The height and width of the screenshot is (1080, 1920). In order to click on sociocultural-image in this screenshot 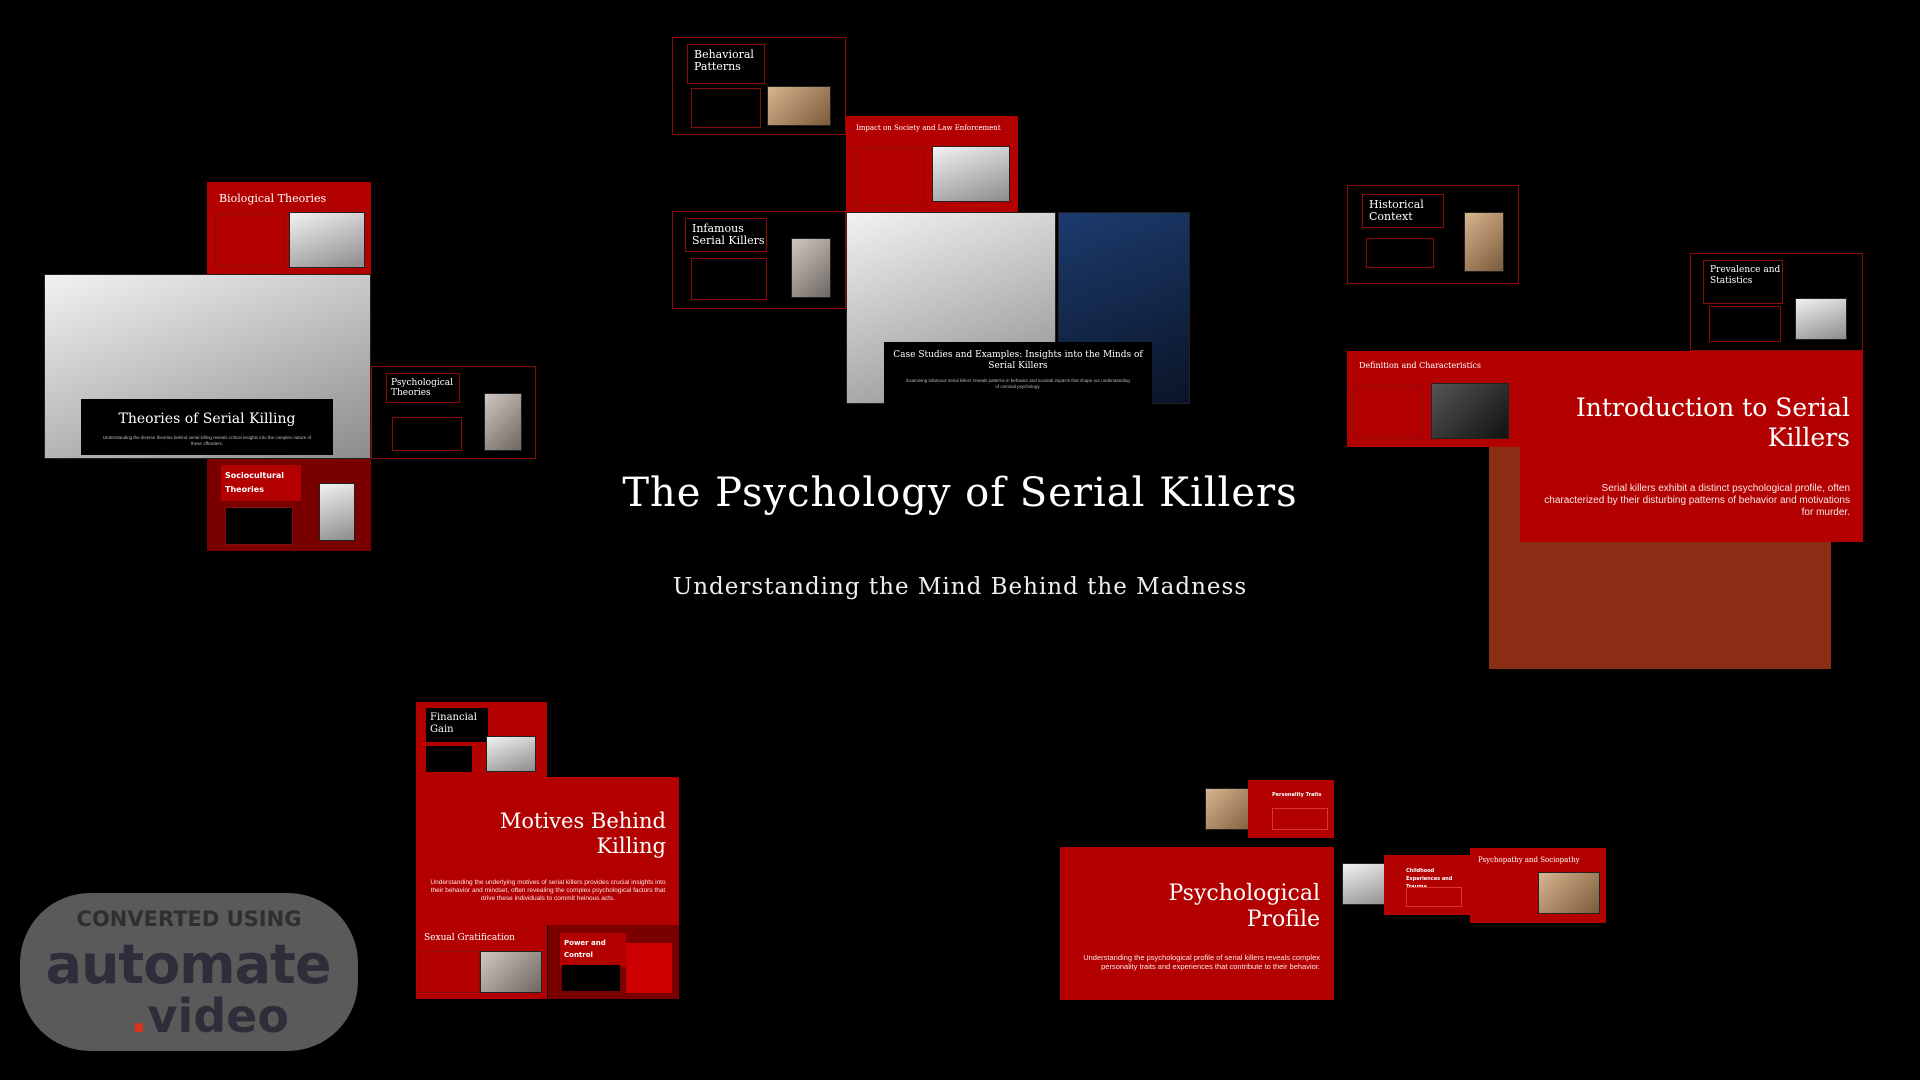, I will do `click(337, 512)`.